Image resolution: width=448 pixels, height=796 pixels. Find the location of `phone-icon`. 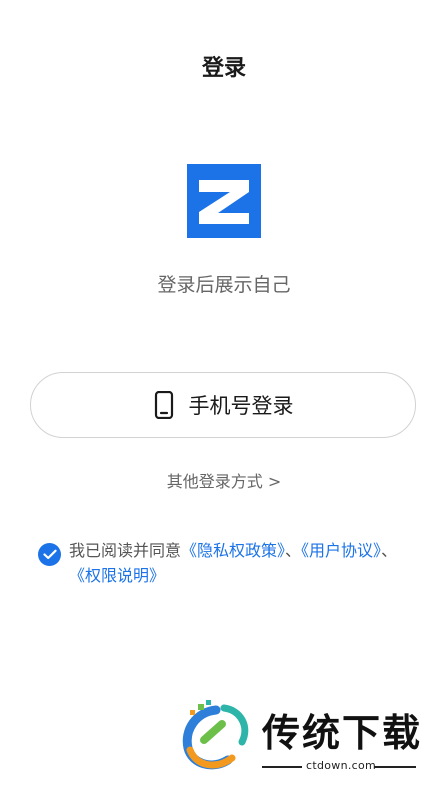

phone-icon is located at coordinates (163, 405).